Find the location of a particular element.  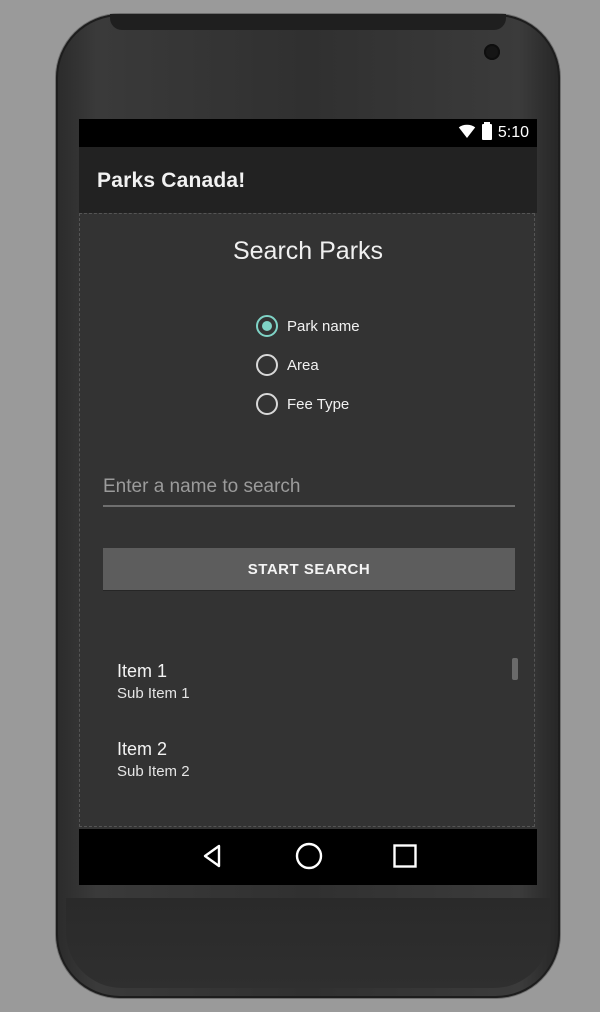

list-item-title: Item 2 is located at coordinates (142, 749).